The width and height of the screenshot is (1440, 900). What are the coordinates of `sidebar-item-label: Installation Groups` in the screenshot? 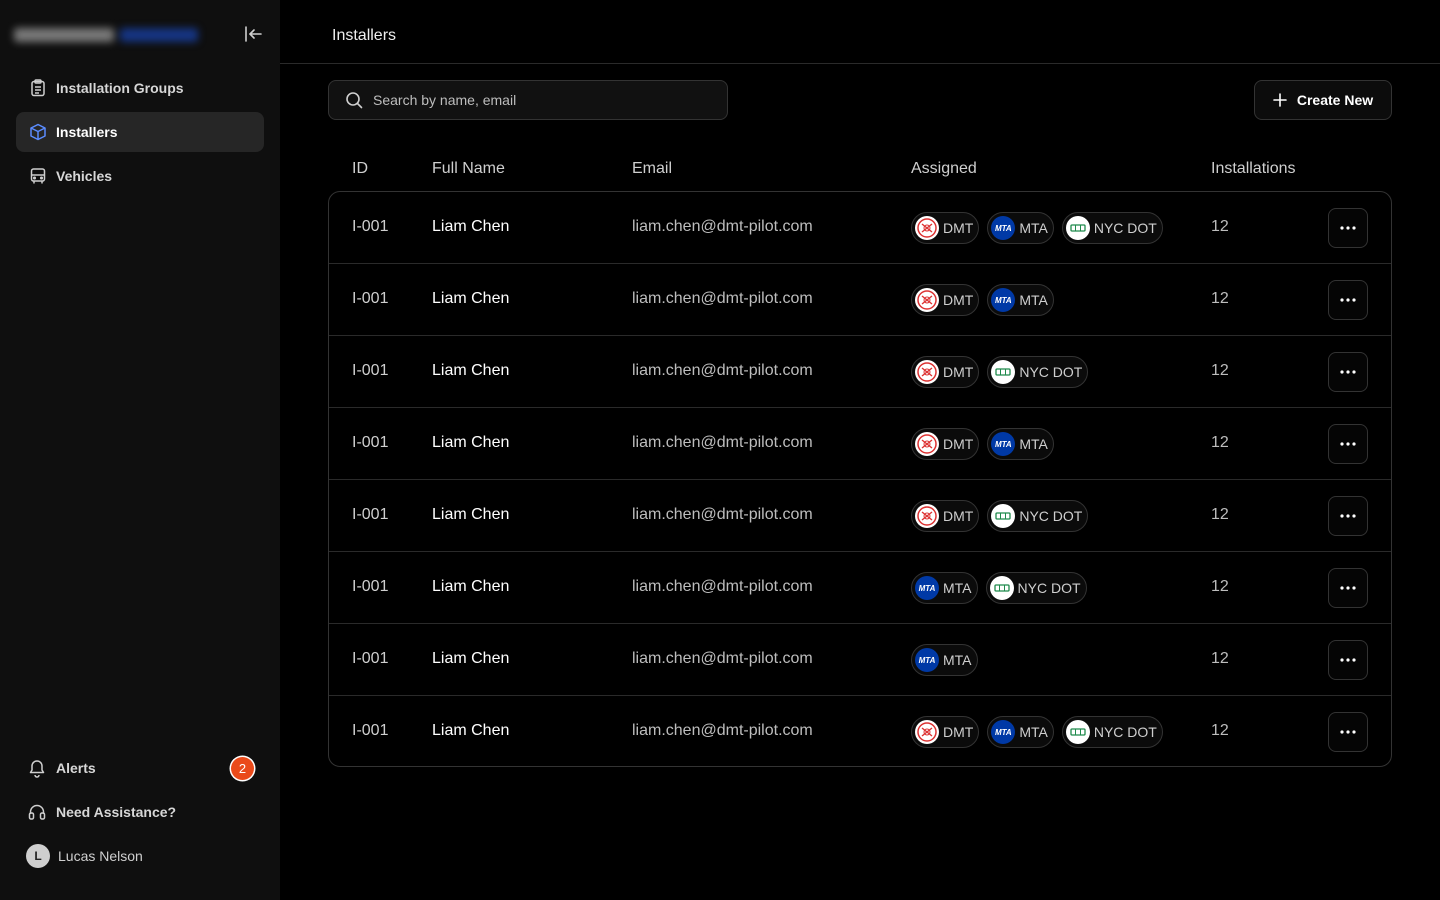 It's located at (120, 88).